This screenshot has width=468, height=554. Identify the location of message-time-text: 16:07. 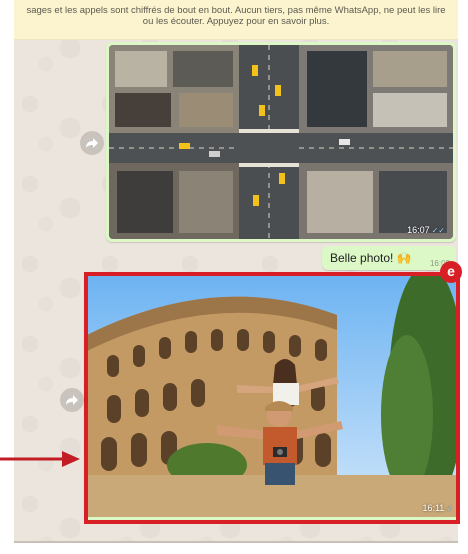
(418, 230).